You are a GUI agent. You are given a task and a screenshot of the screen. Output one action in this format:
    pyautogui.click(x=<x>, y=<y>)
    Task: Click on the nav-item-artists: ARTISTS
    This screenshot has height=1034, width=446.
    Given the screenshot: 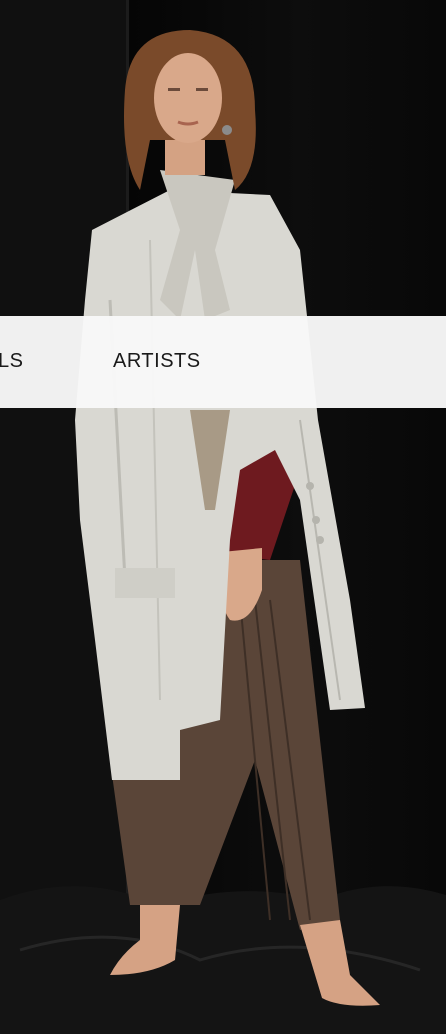 What is the action you would take?
    pyautogui.click(x=157, y=361)
    